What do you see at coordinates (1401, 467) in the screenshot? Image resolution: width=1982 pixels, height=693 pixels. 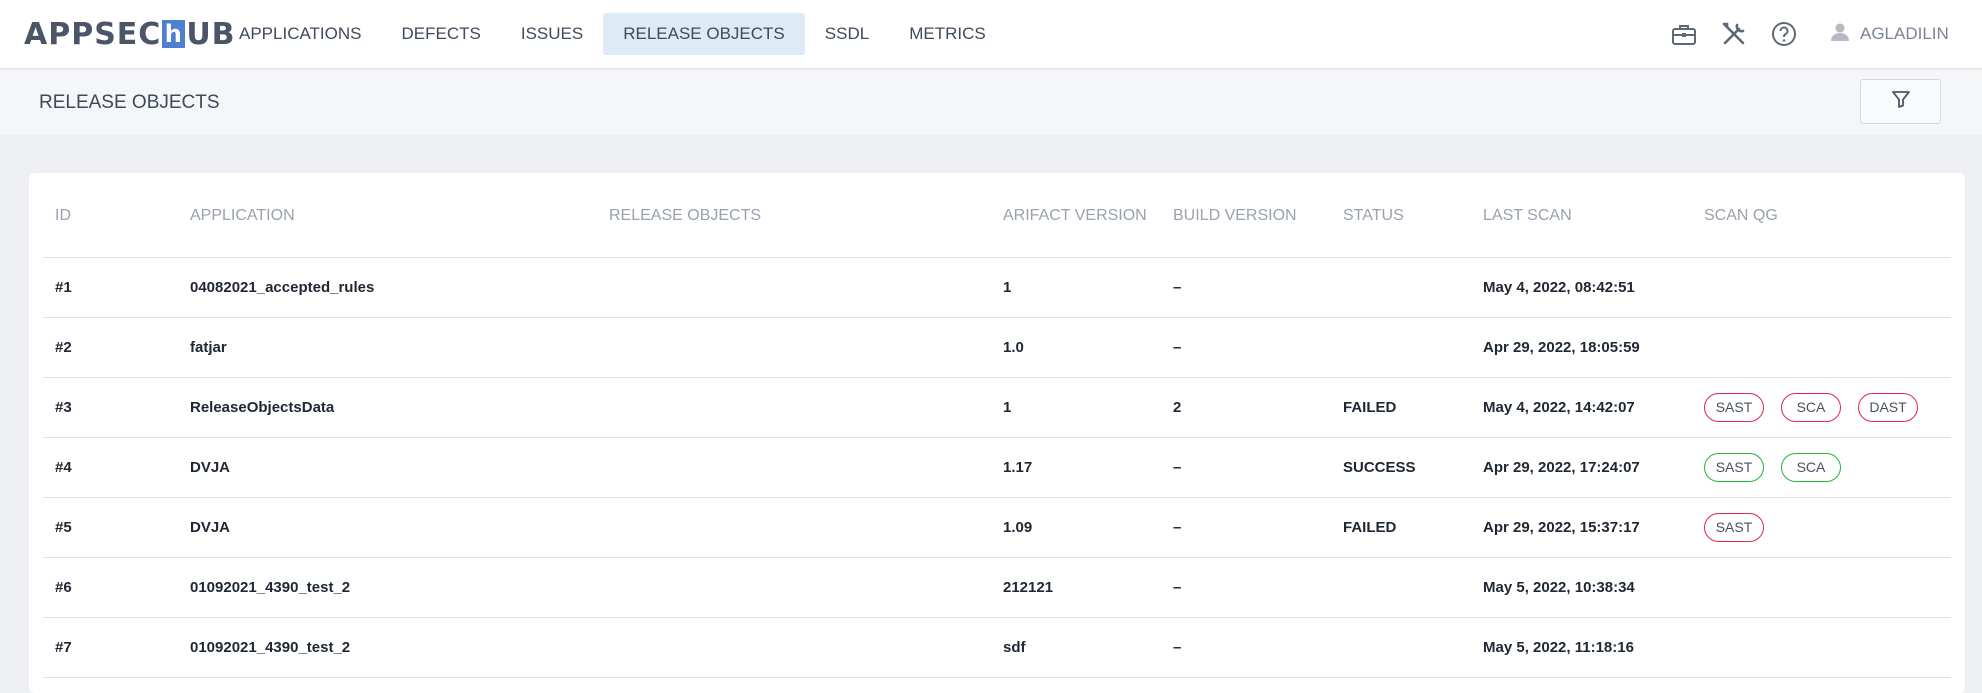 I see `row-status: SUCCESS` at bounding box center [1401, 467].